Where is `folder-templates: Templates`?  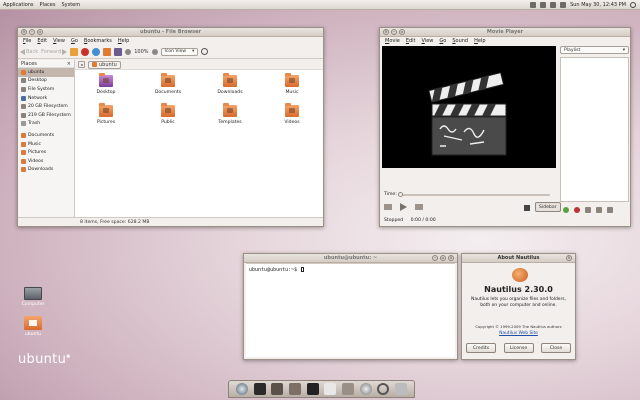 folder-templates: Templates is located at coordinates (230, 117).